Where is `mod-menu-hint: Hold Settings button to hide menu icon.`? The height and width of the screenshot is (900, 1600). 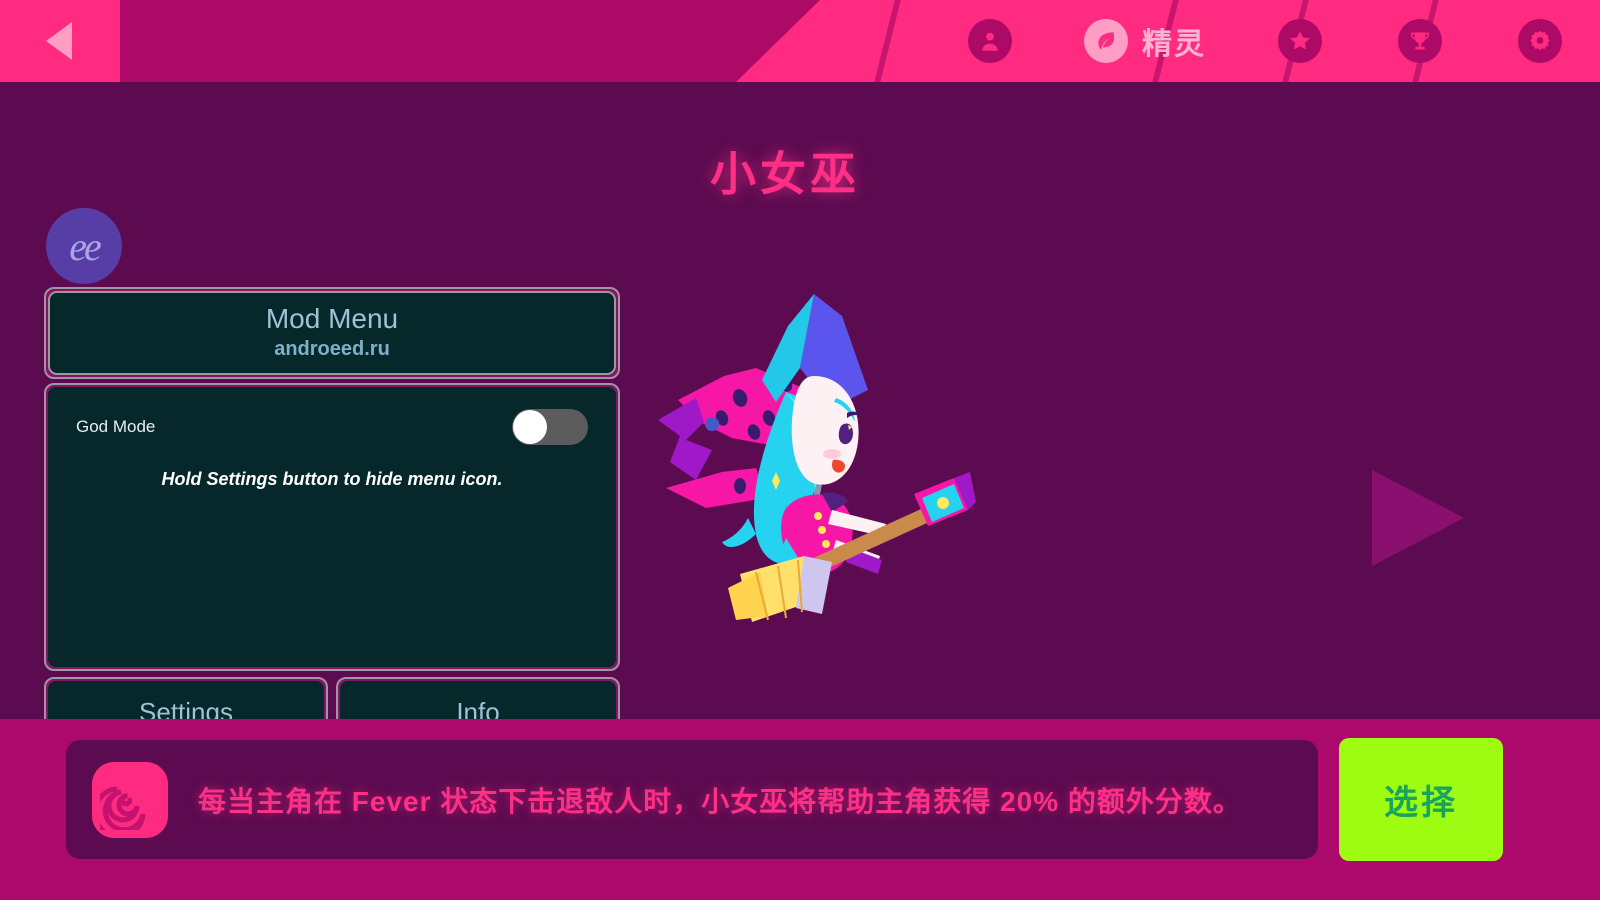
mod-menu-hint: Hold Settings button to hide menu icon. is located at coordinates (332, 479).